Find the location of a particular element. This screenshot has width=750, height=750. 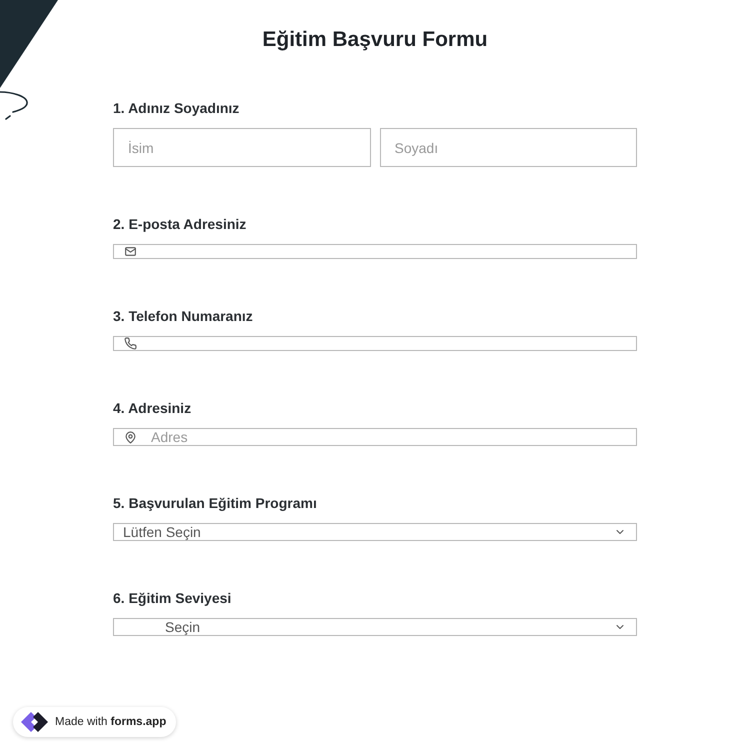

question-label: 5. Başvurulan Eğitim Programı is located at coordinates (215, 503).